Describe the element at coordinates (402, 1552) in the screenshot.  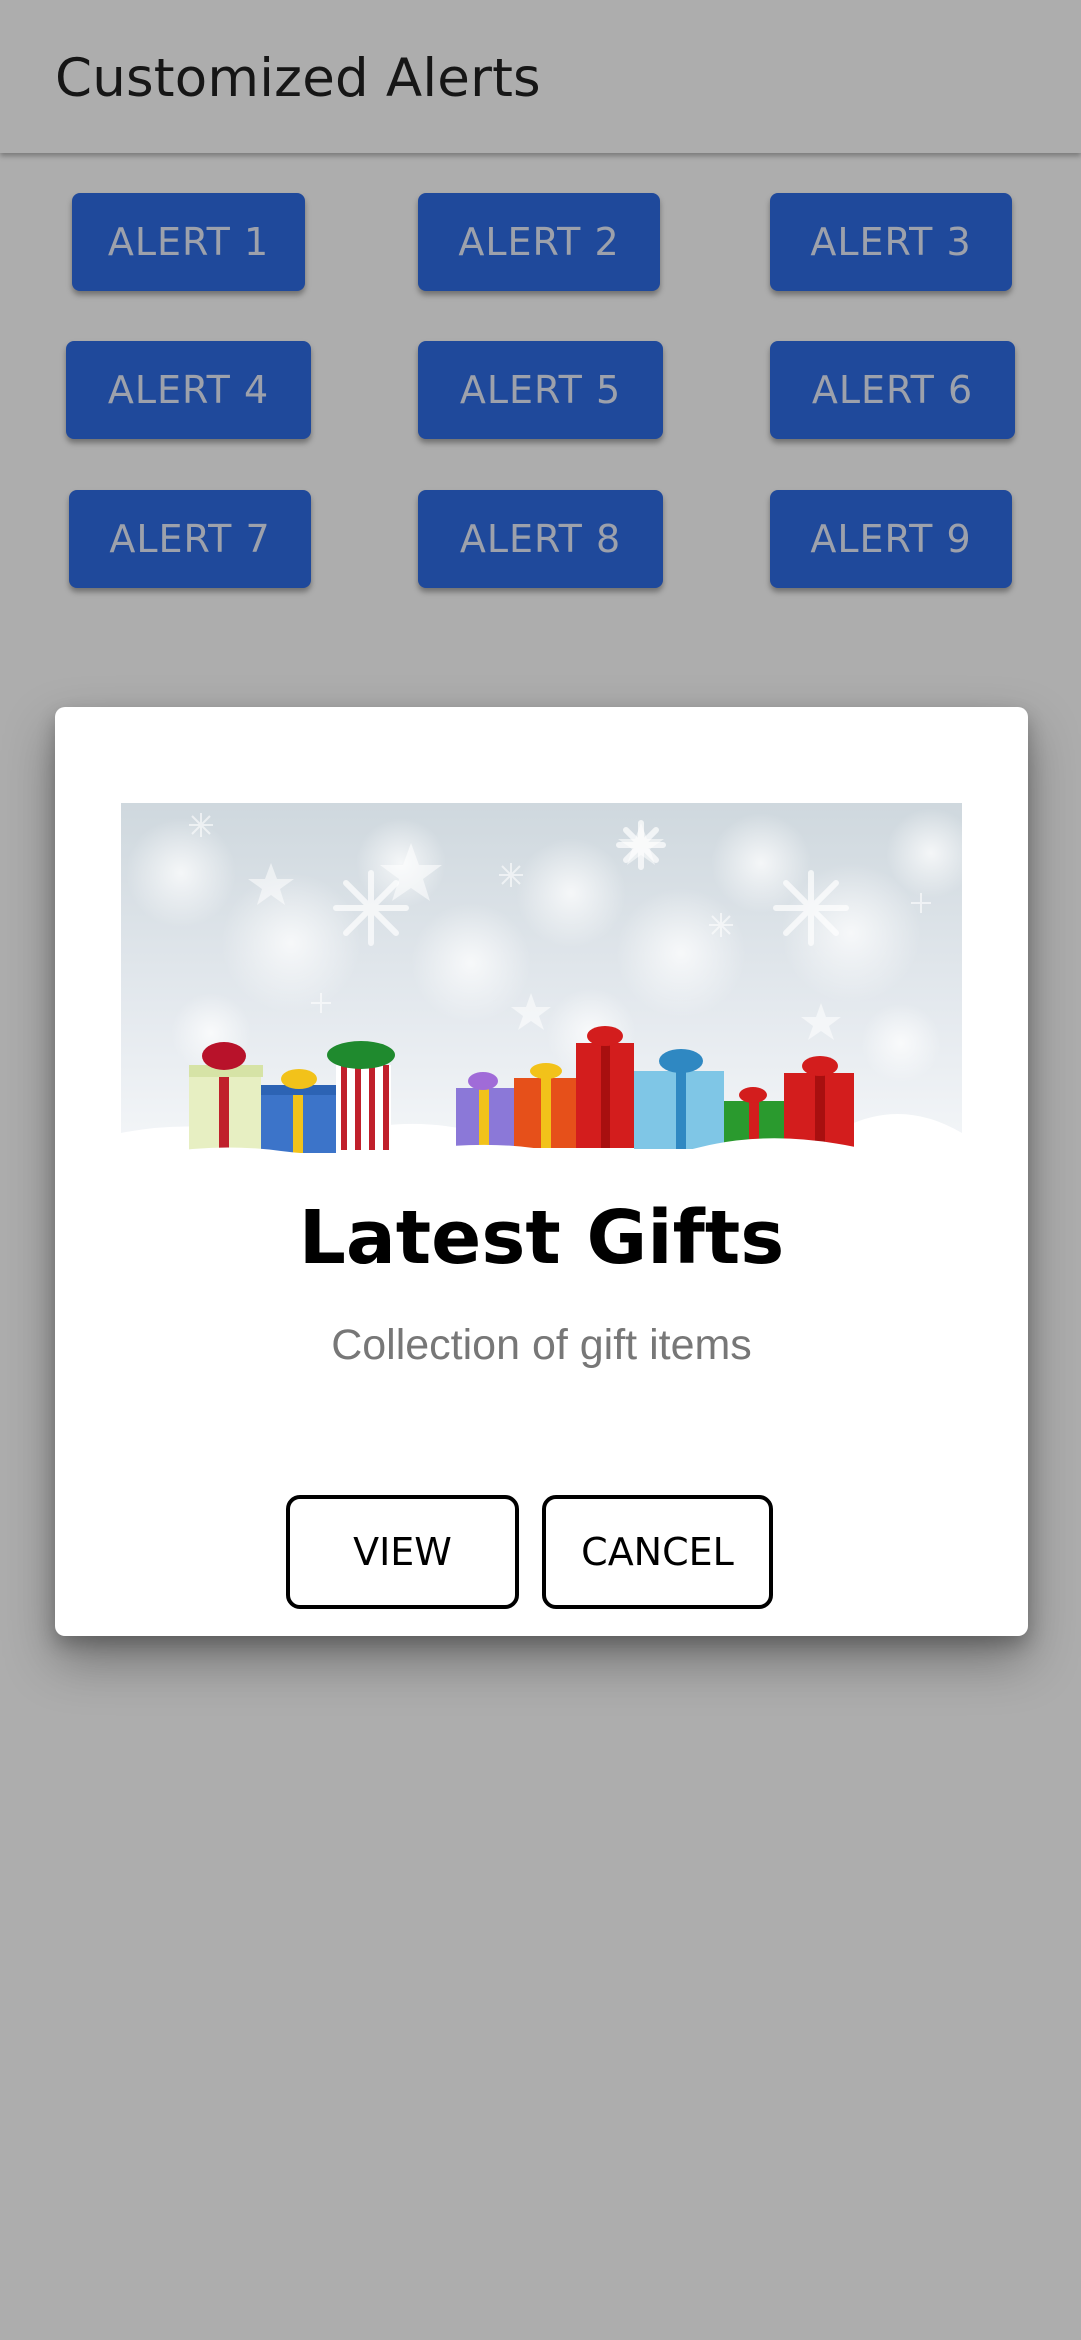
I see `view-button: VIEW` at that location.